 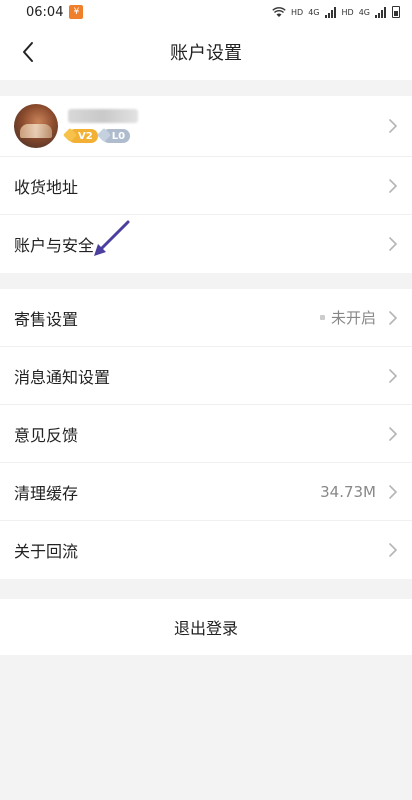 What do you see at coordinates (348, 491) in the screenshot?
I see `cache-size: 34.73M` at bounding box center [348, 491].